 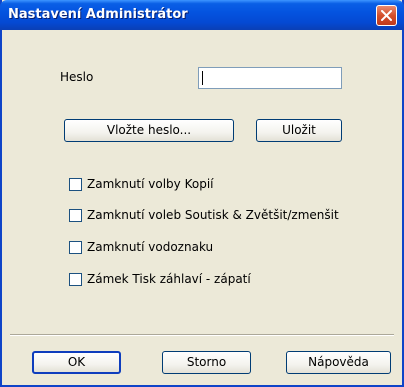 I want to click on window-title: Nastavení Administrátor, so click(x=98, y=14).